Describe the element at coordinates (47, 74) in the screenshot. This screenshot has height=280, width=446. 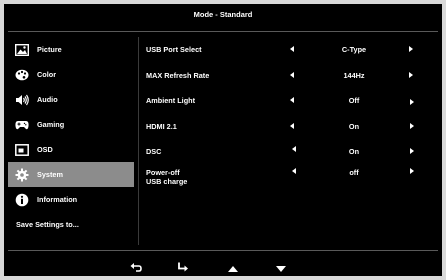
I see `sidebar-item-label: Color` at that location.